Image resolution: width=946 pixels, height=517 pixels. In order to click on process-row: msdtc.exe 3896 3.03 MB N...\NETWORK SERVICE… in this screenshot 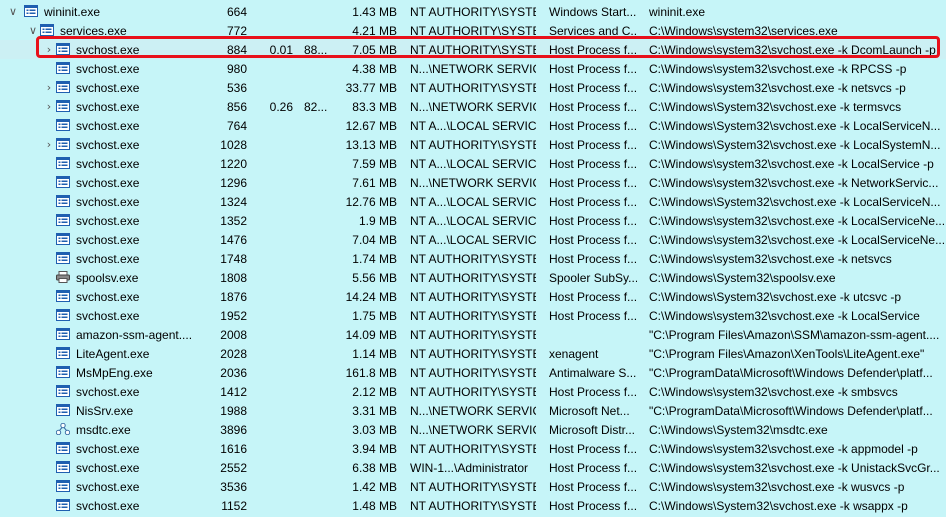, I will do `click(473, 429)`.